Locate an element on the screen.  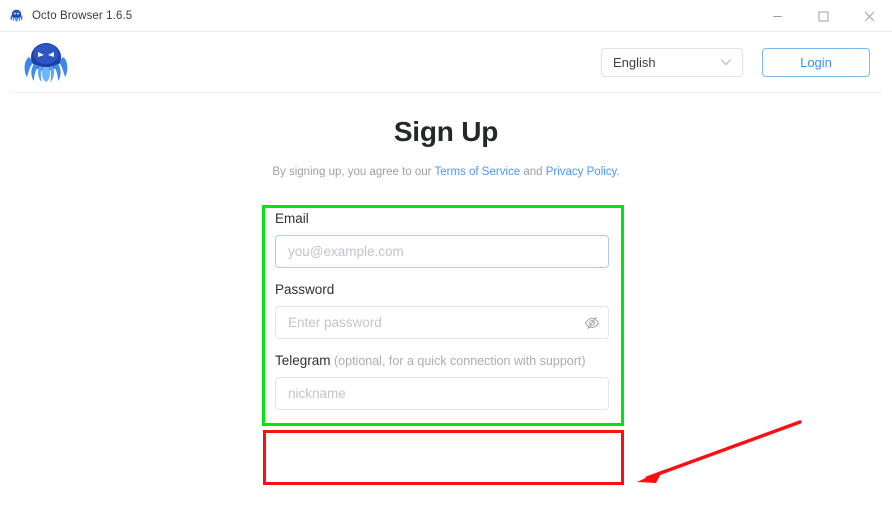
legal-conjunction: and is located at coordinates (533, 172).